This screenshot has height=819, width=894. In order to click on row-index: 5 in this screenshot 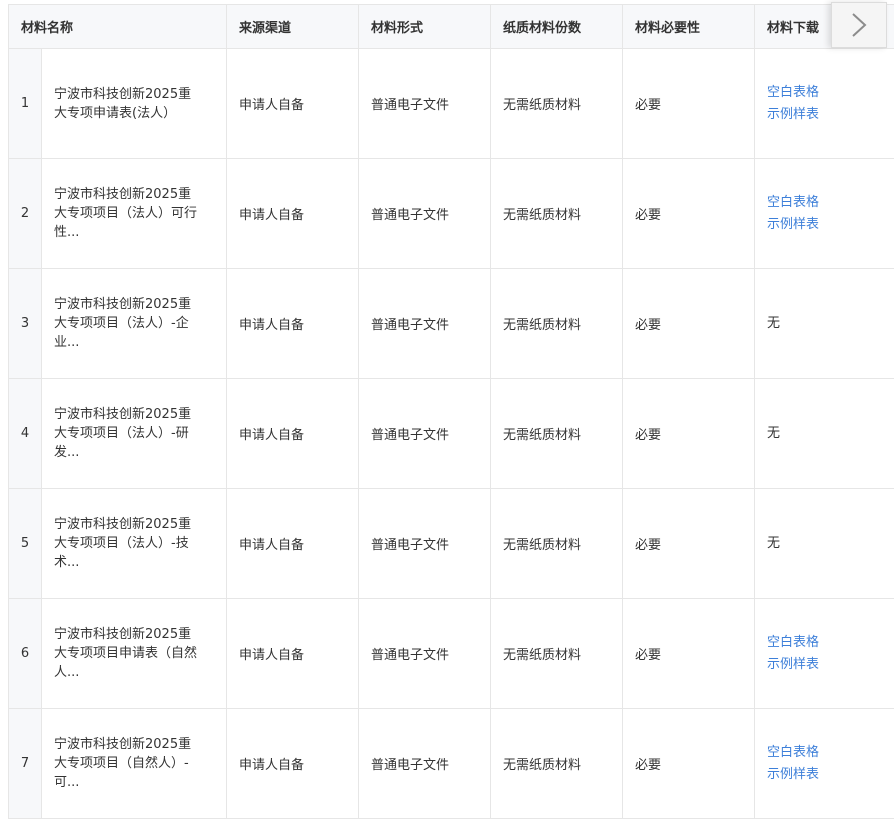, I will do `click(25, 543)`.